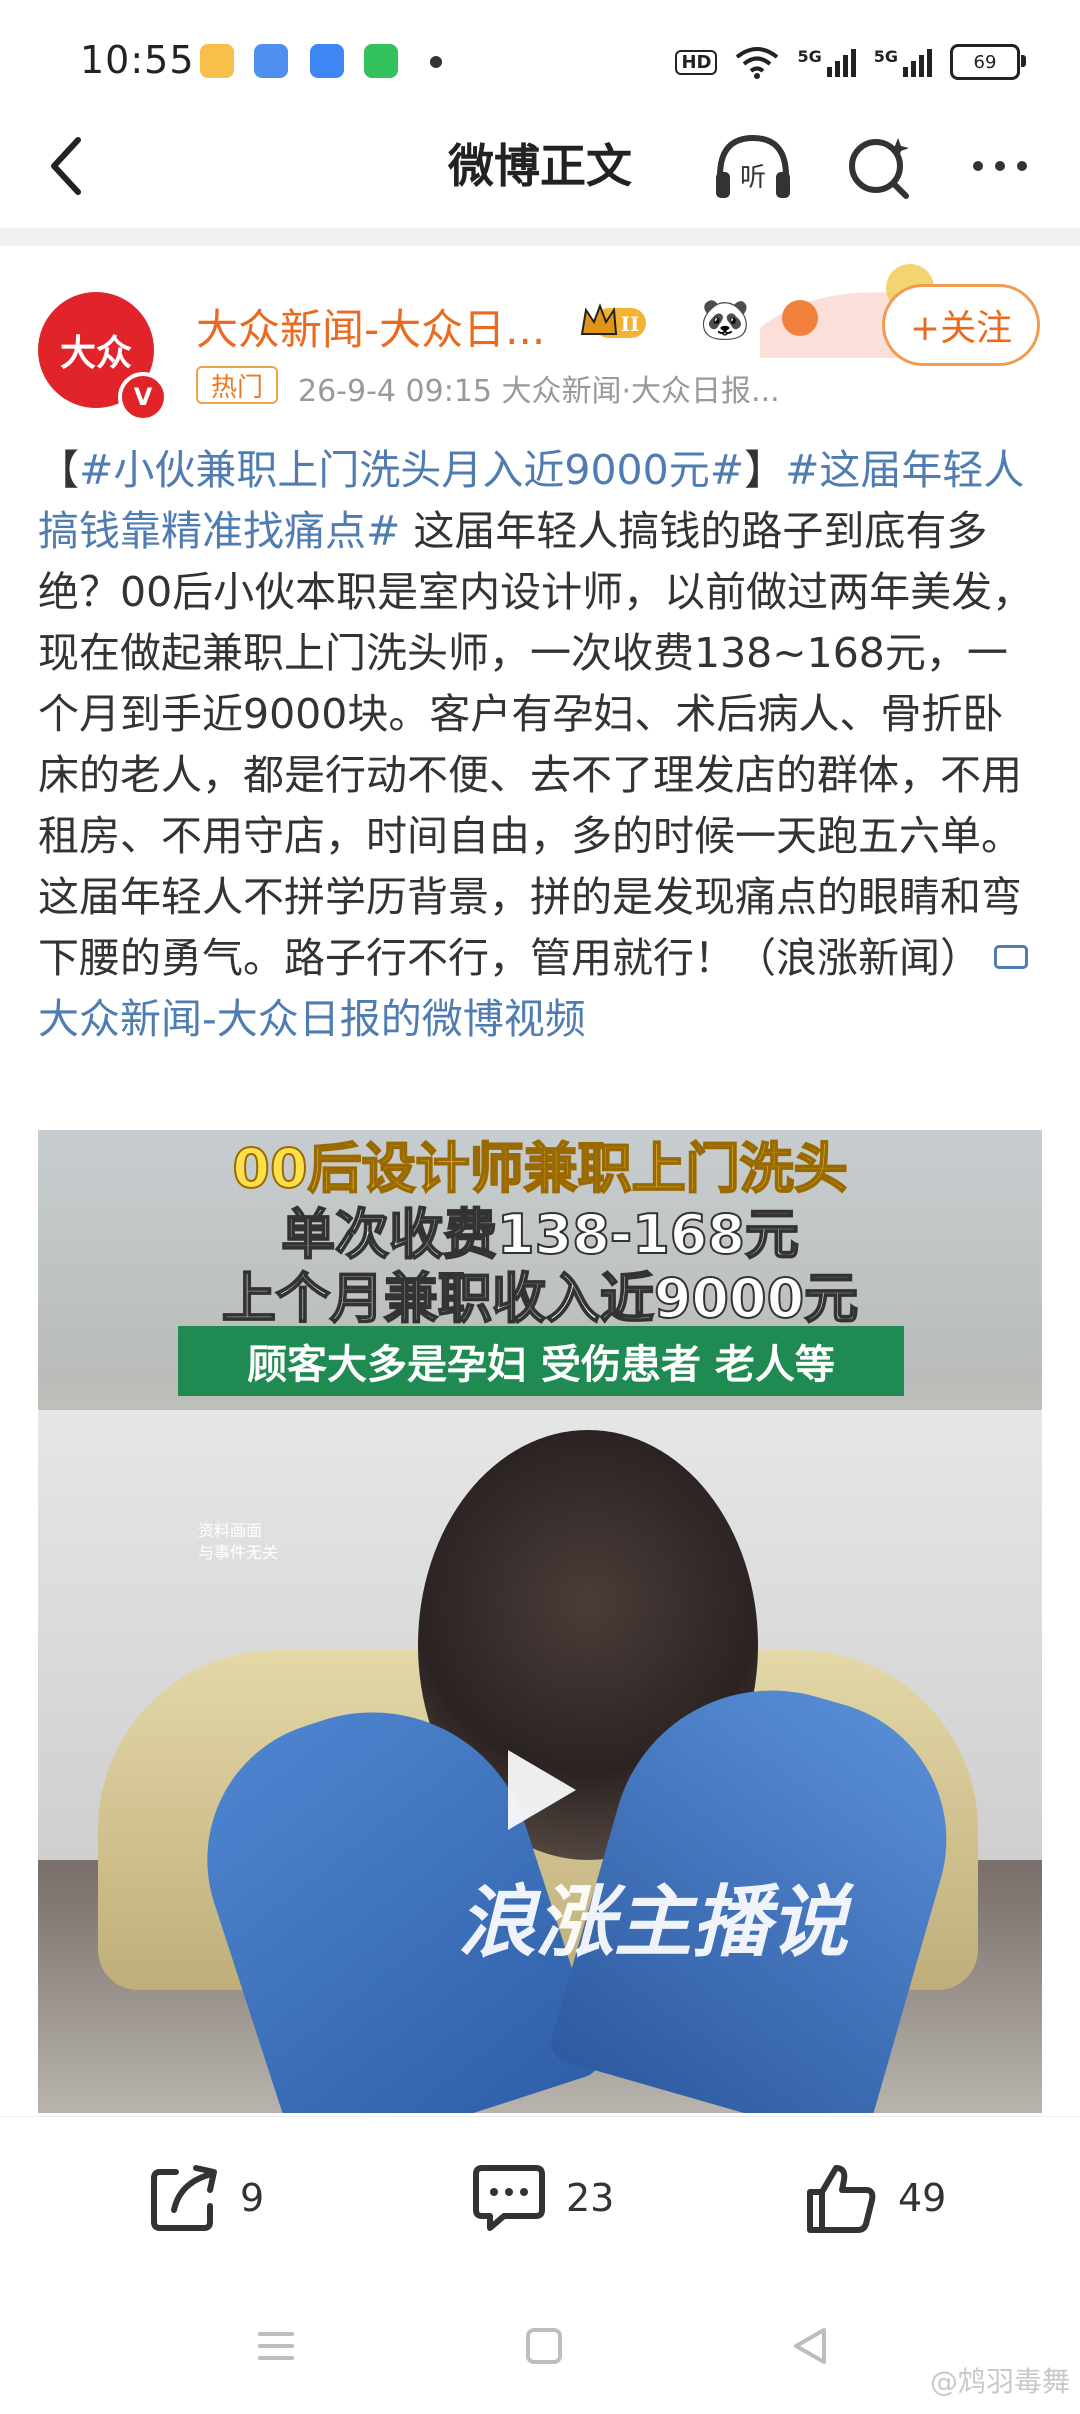 The width and height of the screenshot is (1080, 2414). Describe the element at coordinates (271, 61) in the screenshot. I see `wallet-app-icon` at that location.